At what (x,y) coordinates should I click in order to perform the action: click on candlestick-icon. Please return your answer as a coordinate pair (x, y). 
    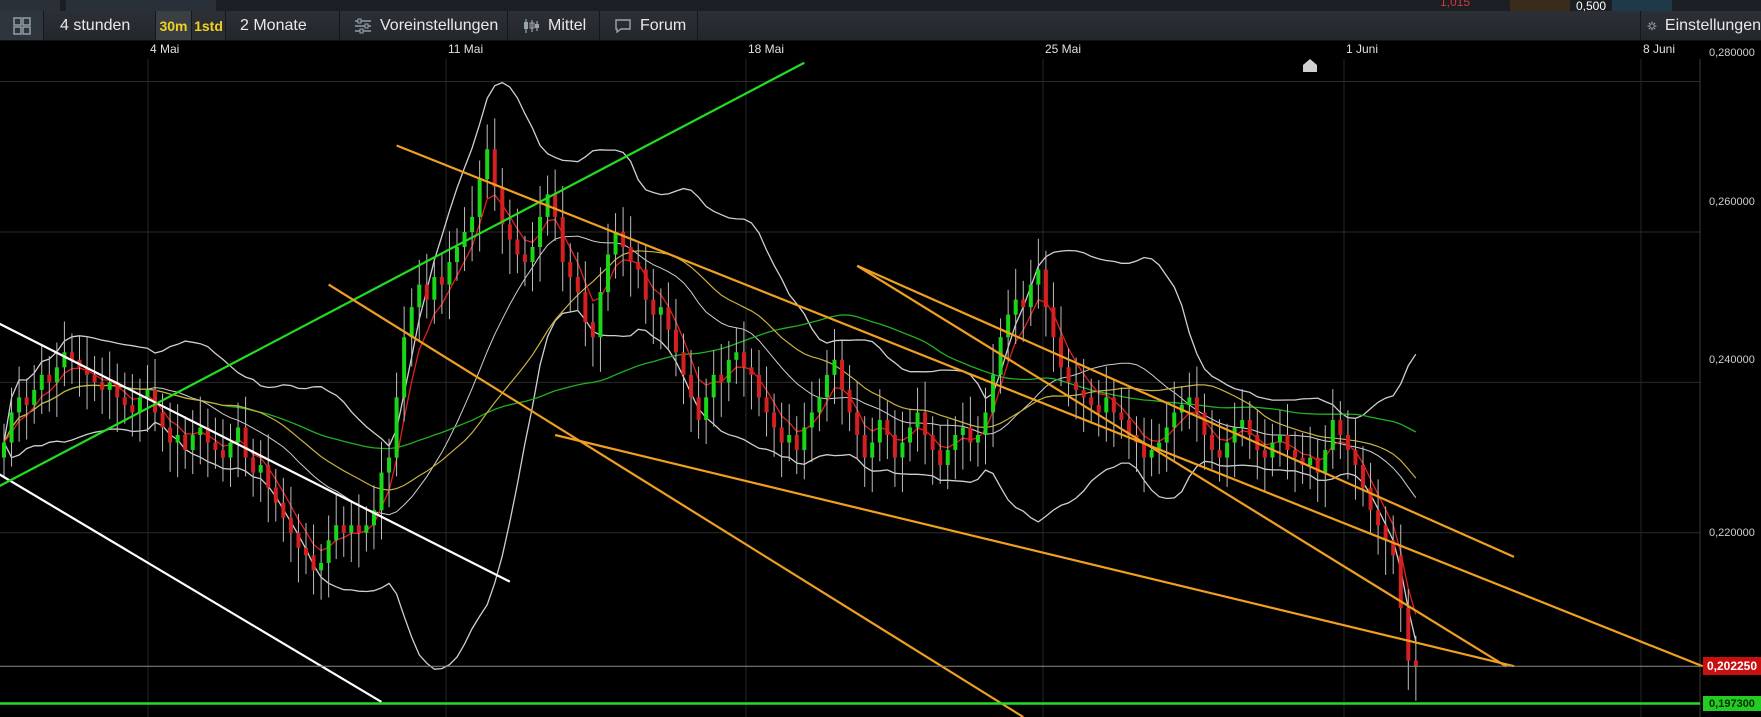
    Looking at the image, I should click on (531, 25).